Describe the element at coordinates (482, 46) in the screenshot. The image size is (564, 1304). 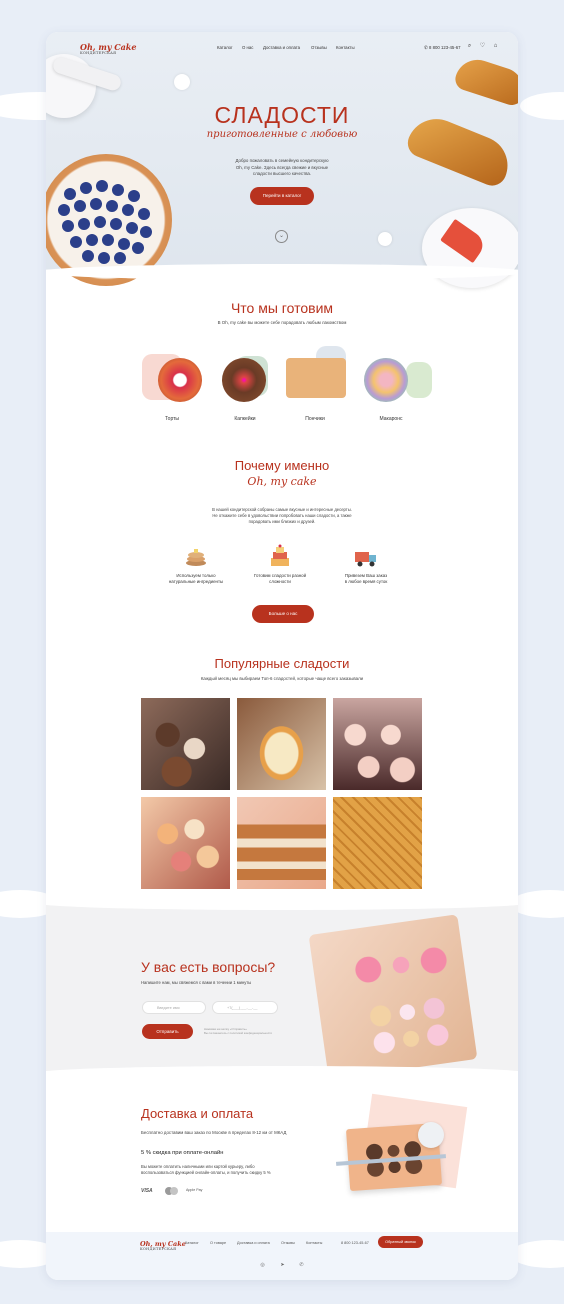
I see `heart-icon: ♡` at that location.